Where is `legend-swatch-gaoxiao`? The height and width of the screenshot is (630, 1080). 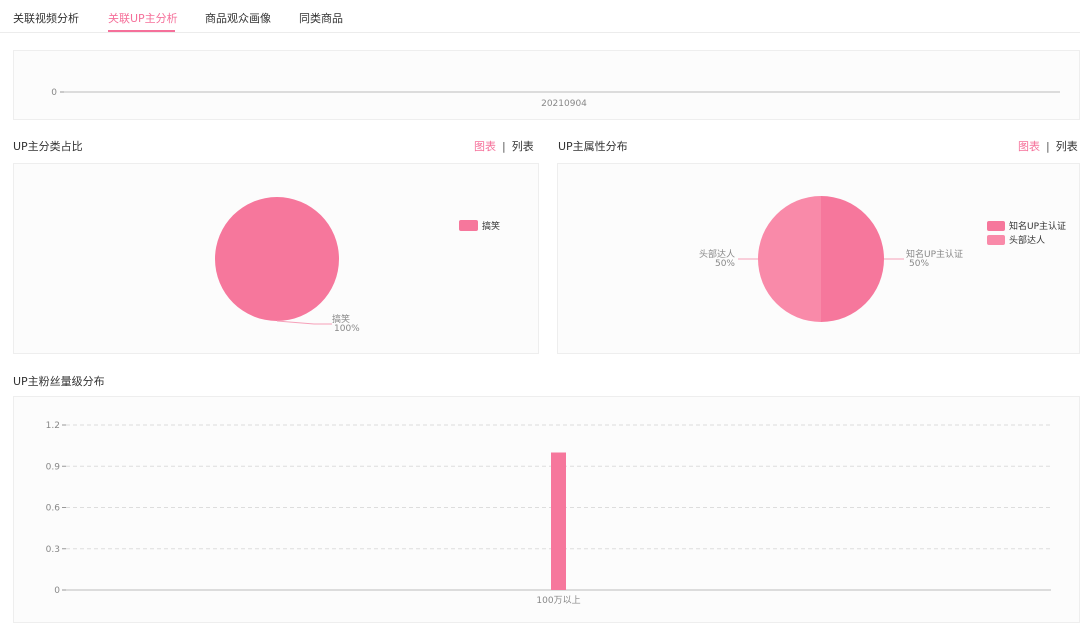 legend-swatch-gaoxiao is located at coordinates (468, 225).